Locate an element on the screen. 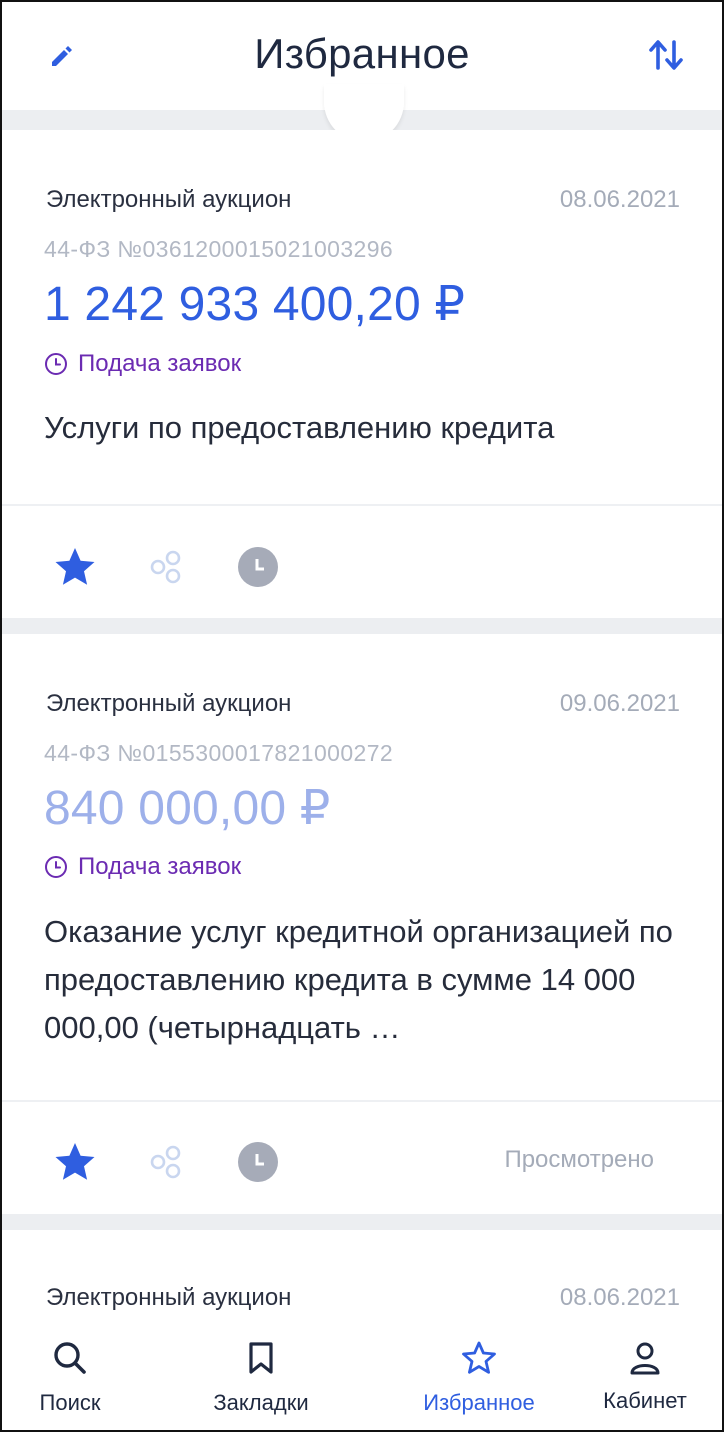 The width and height of the screenshot is (724, 1432). contract-price: 840 000,00 ₽ is located at coordinates (187, 808).